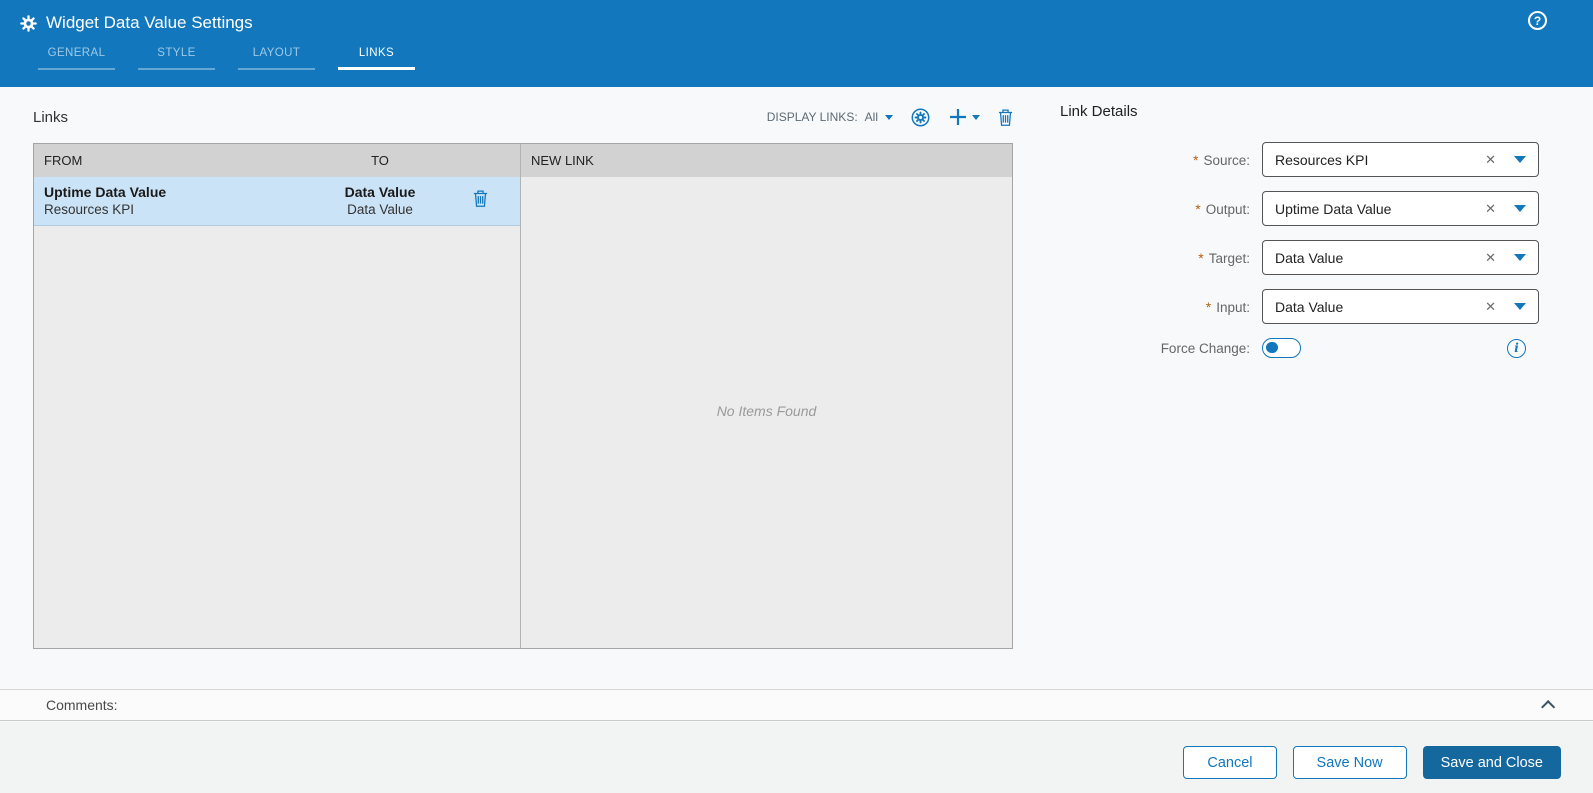 The height and width of the screenshot is (793, 1593). I want to click on form-row-source: * Source: Resources KPI ✕, so click(1310, 159).